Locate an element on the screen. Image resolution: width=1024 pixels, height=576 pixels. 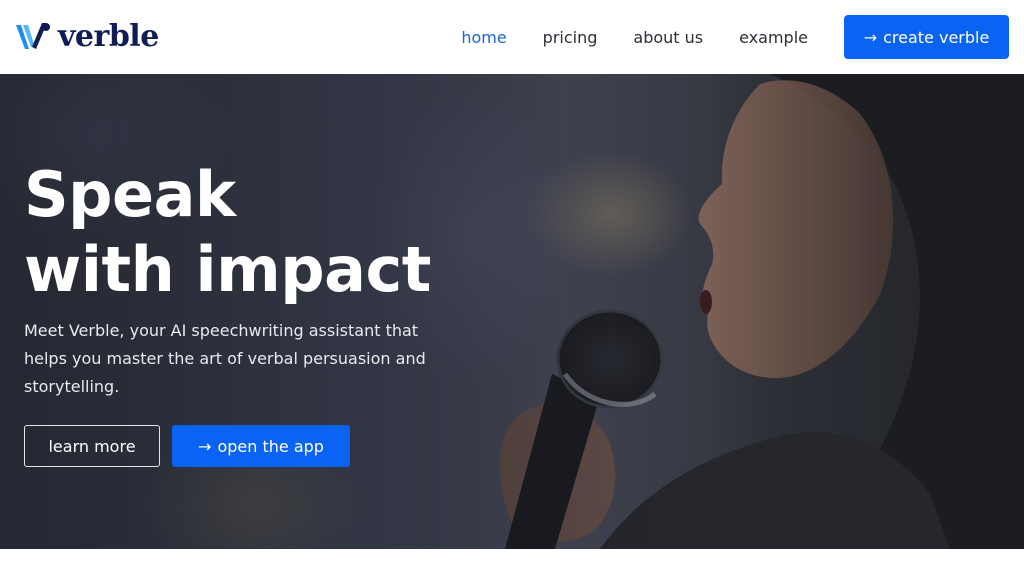
nav-link-home: home is located at coordinates (483, 37).